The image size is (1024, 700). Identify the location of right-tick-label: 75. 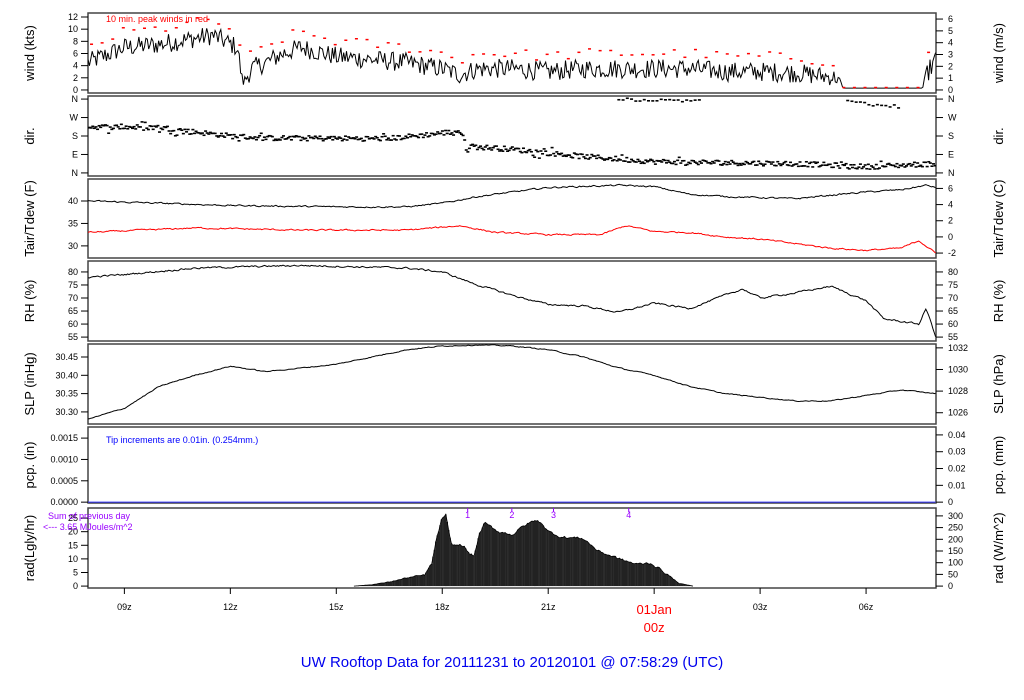
(953, 285).